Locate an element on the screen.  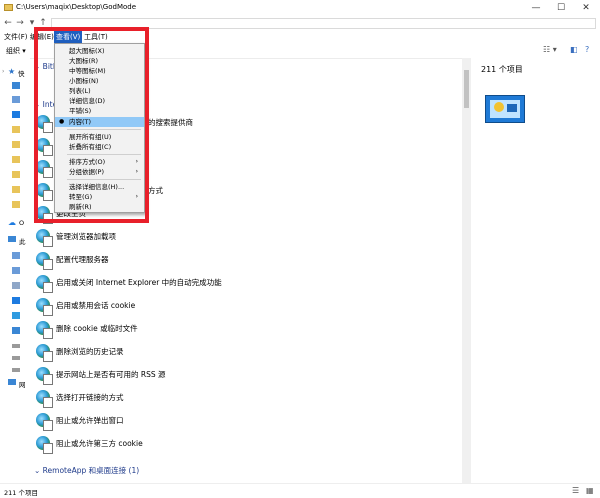
preview-pane-icon: ◧ is located at coordinates (574, 49).